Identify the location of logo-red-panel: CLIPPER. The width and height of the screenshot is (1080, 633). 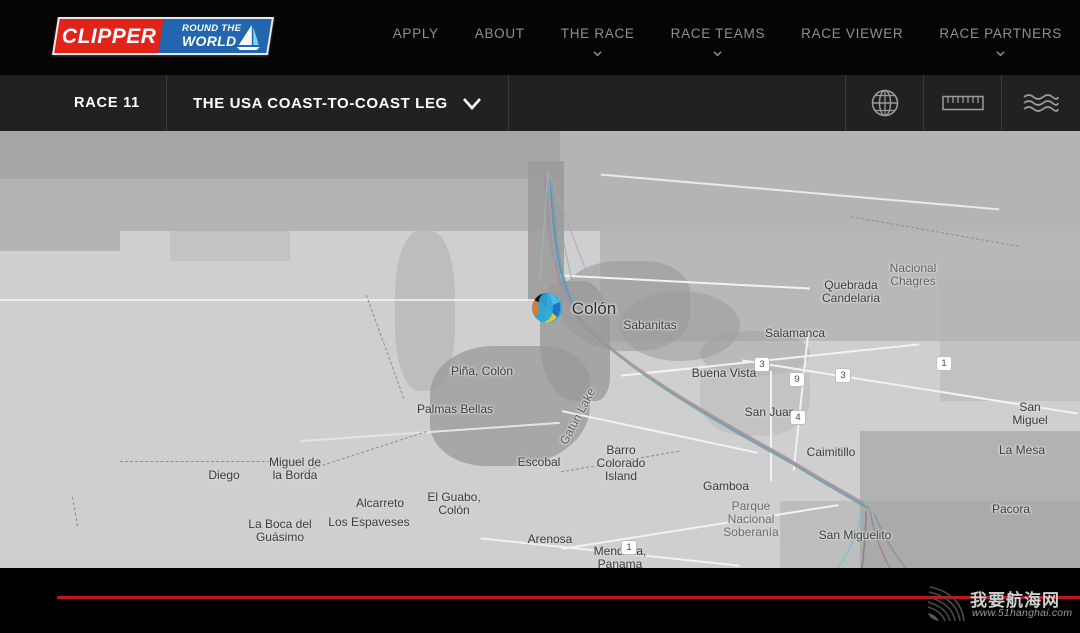
(108, 36).